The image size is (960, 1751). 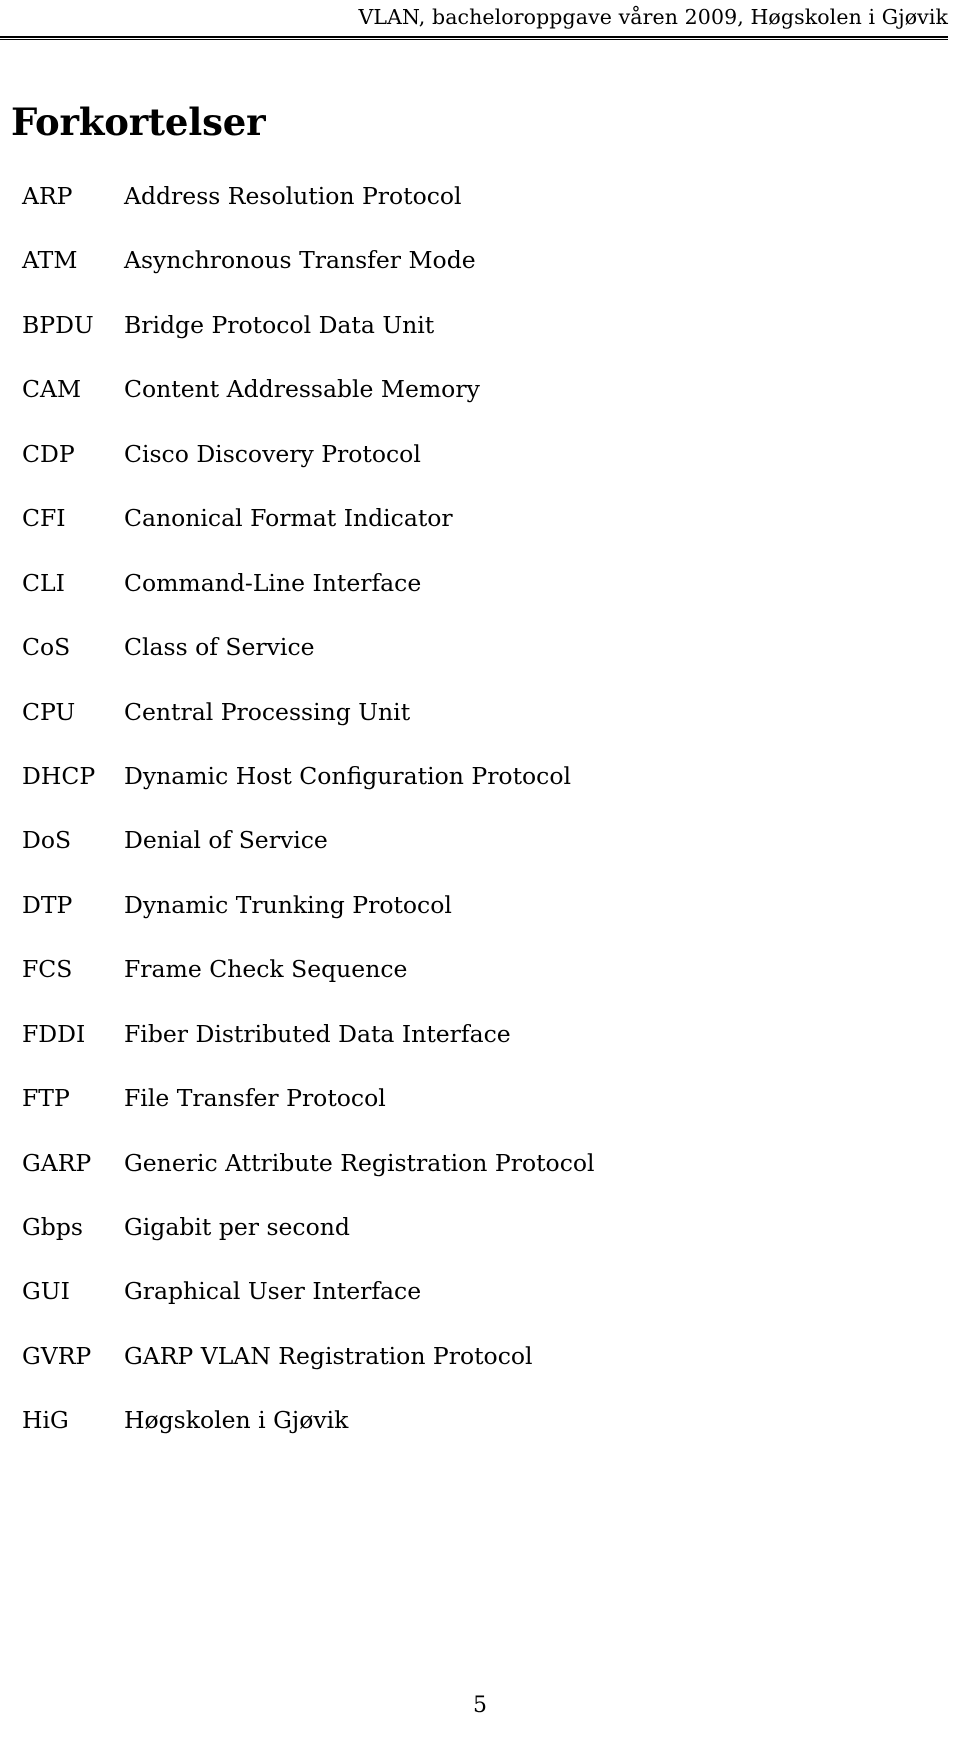 What do you see at coordinates (272, 453) in the screenshot?
I see `abbreviation-definition: Cisco Discovery Protocol` at bounding box center [272, 453].